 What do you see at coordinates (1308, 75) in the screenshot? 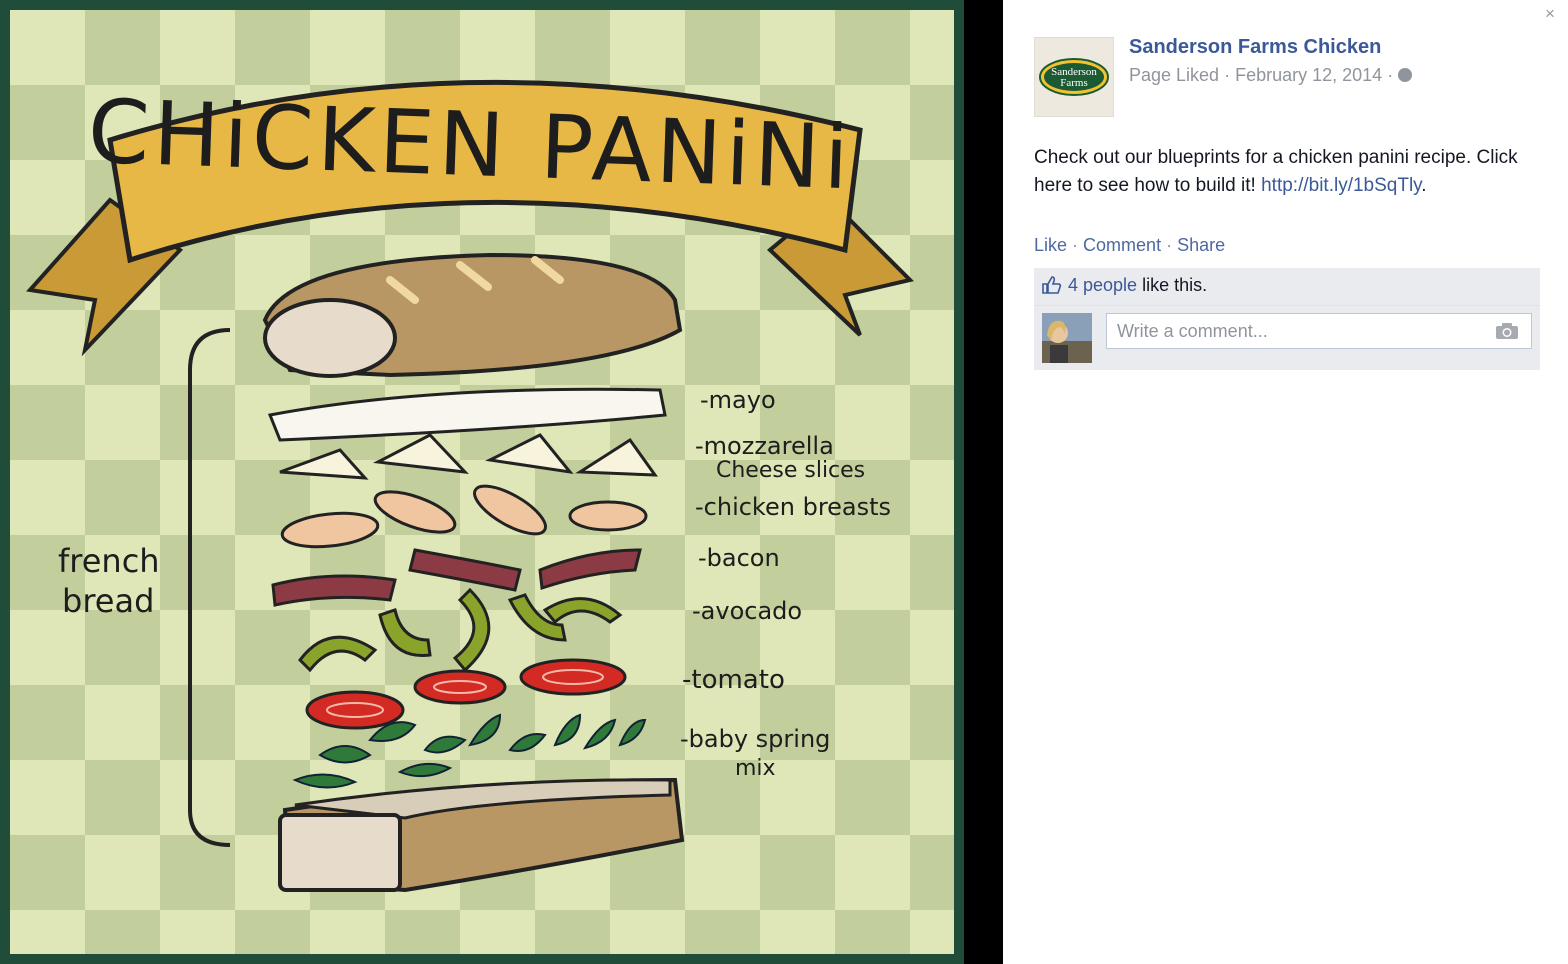
I see `post-date: February 12, 2014` at bounding box center [1308, 75].